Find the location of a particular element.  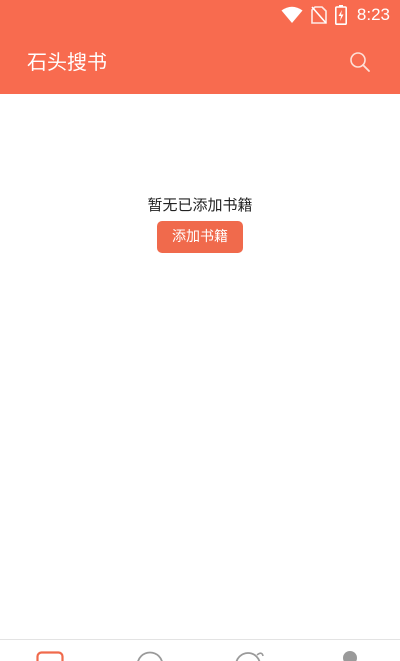

bottom-navigation is located at coordinates (200, 650).